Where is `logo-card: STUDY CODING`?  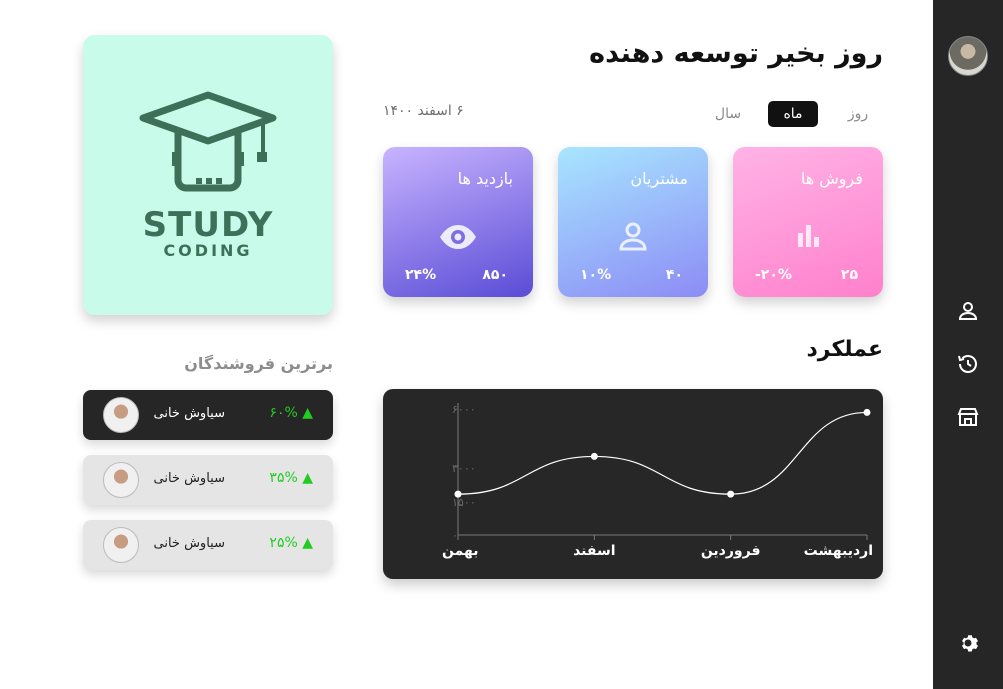
logo-card: STUDY CODING is located at coordinates (208, 175).